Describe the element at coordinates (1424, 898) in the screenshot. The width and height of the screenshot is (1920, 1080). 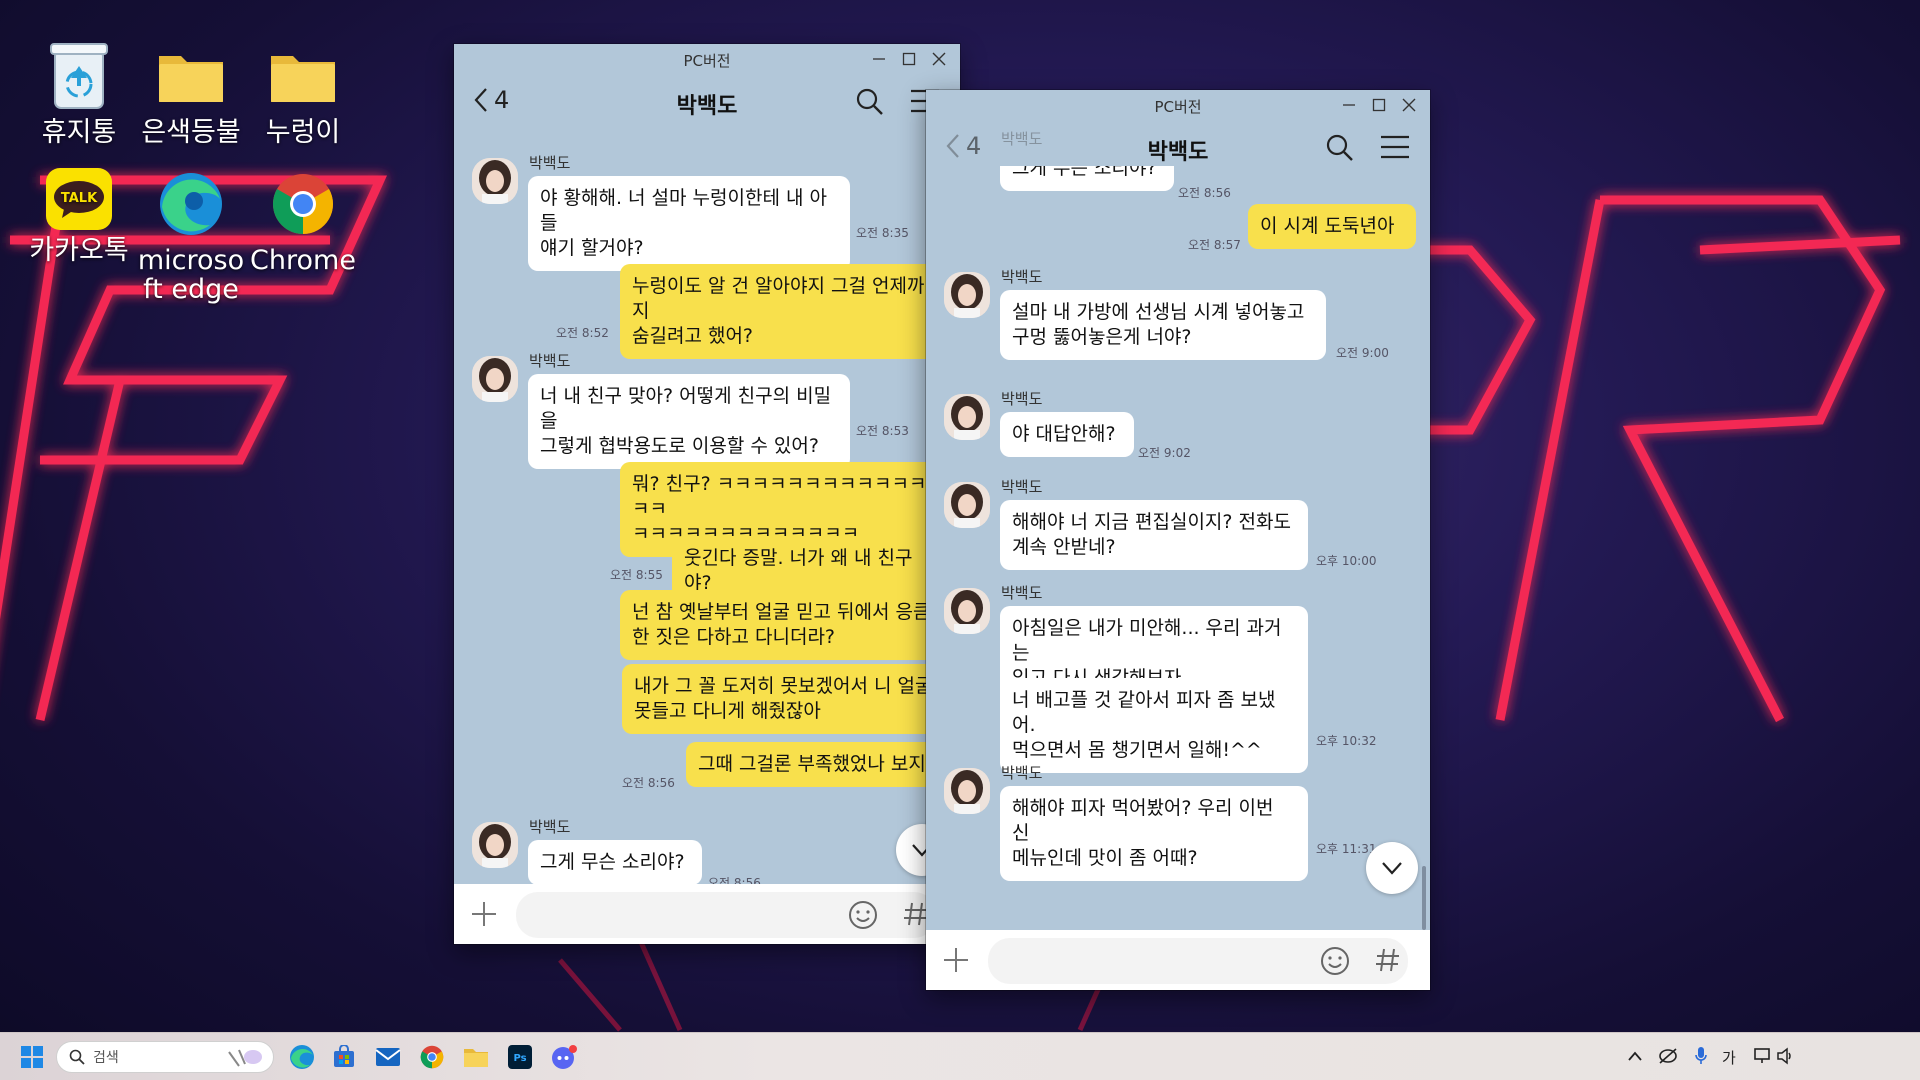
I see `scrollbar` at that location.